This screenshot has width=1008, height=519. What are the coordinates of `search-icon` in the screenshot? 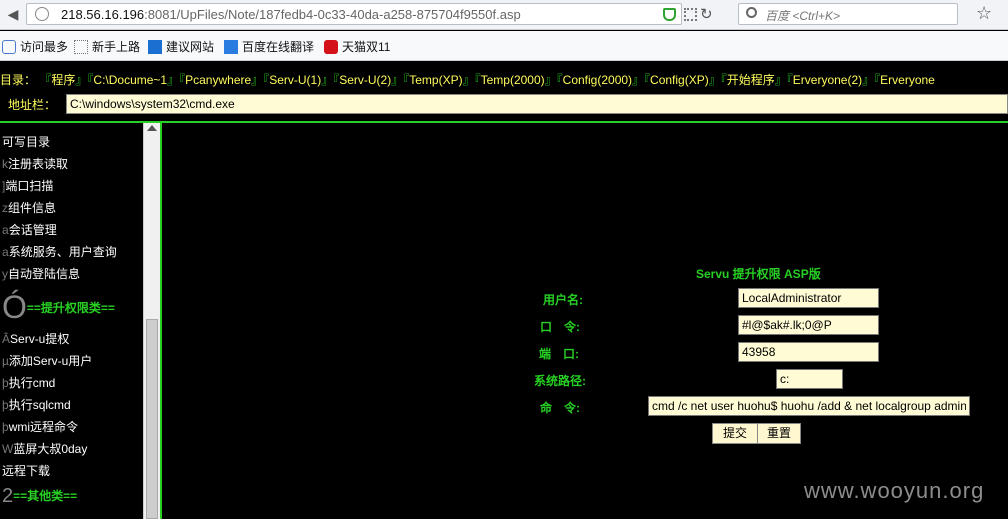 It's located at (751, 12).